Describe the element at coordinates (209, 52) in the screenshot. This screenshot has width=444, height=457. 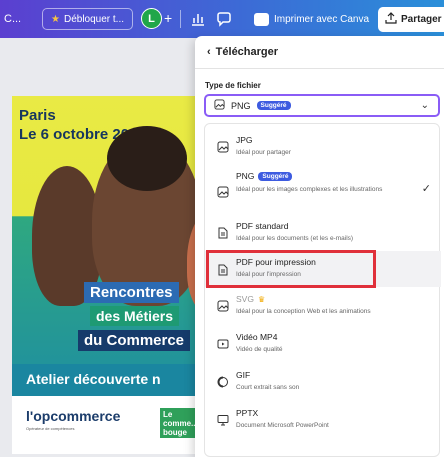
I see `chevron-left-icon: ‹` at that location.